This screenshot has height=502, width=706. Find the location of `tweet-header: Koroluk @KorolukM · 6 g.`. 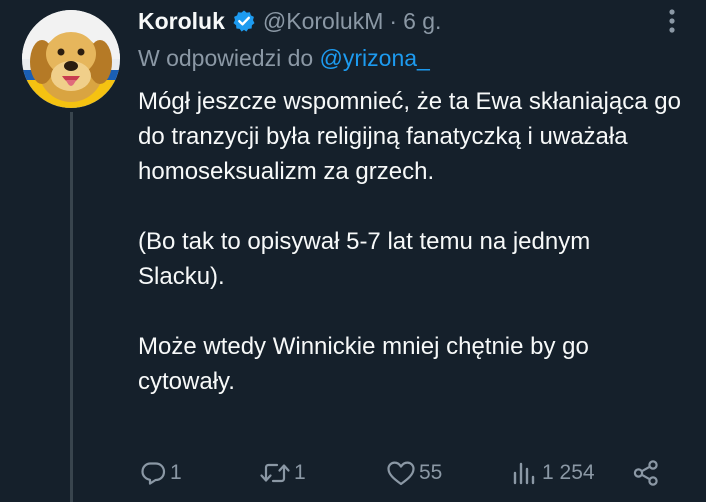

tweet-header: Koroluk @KorolukM · 6 g. is located at coordinates (289, 21).